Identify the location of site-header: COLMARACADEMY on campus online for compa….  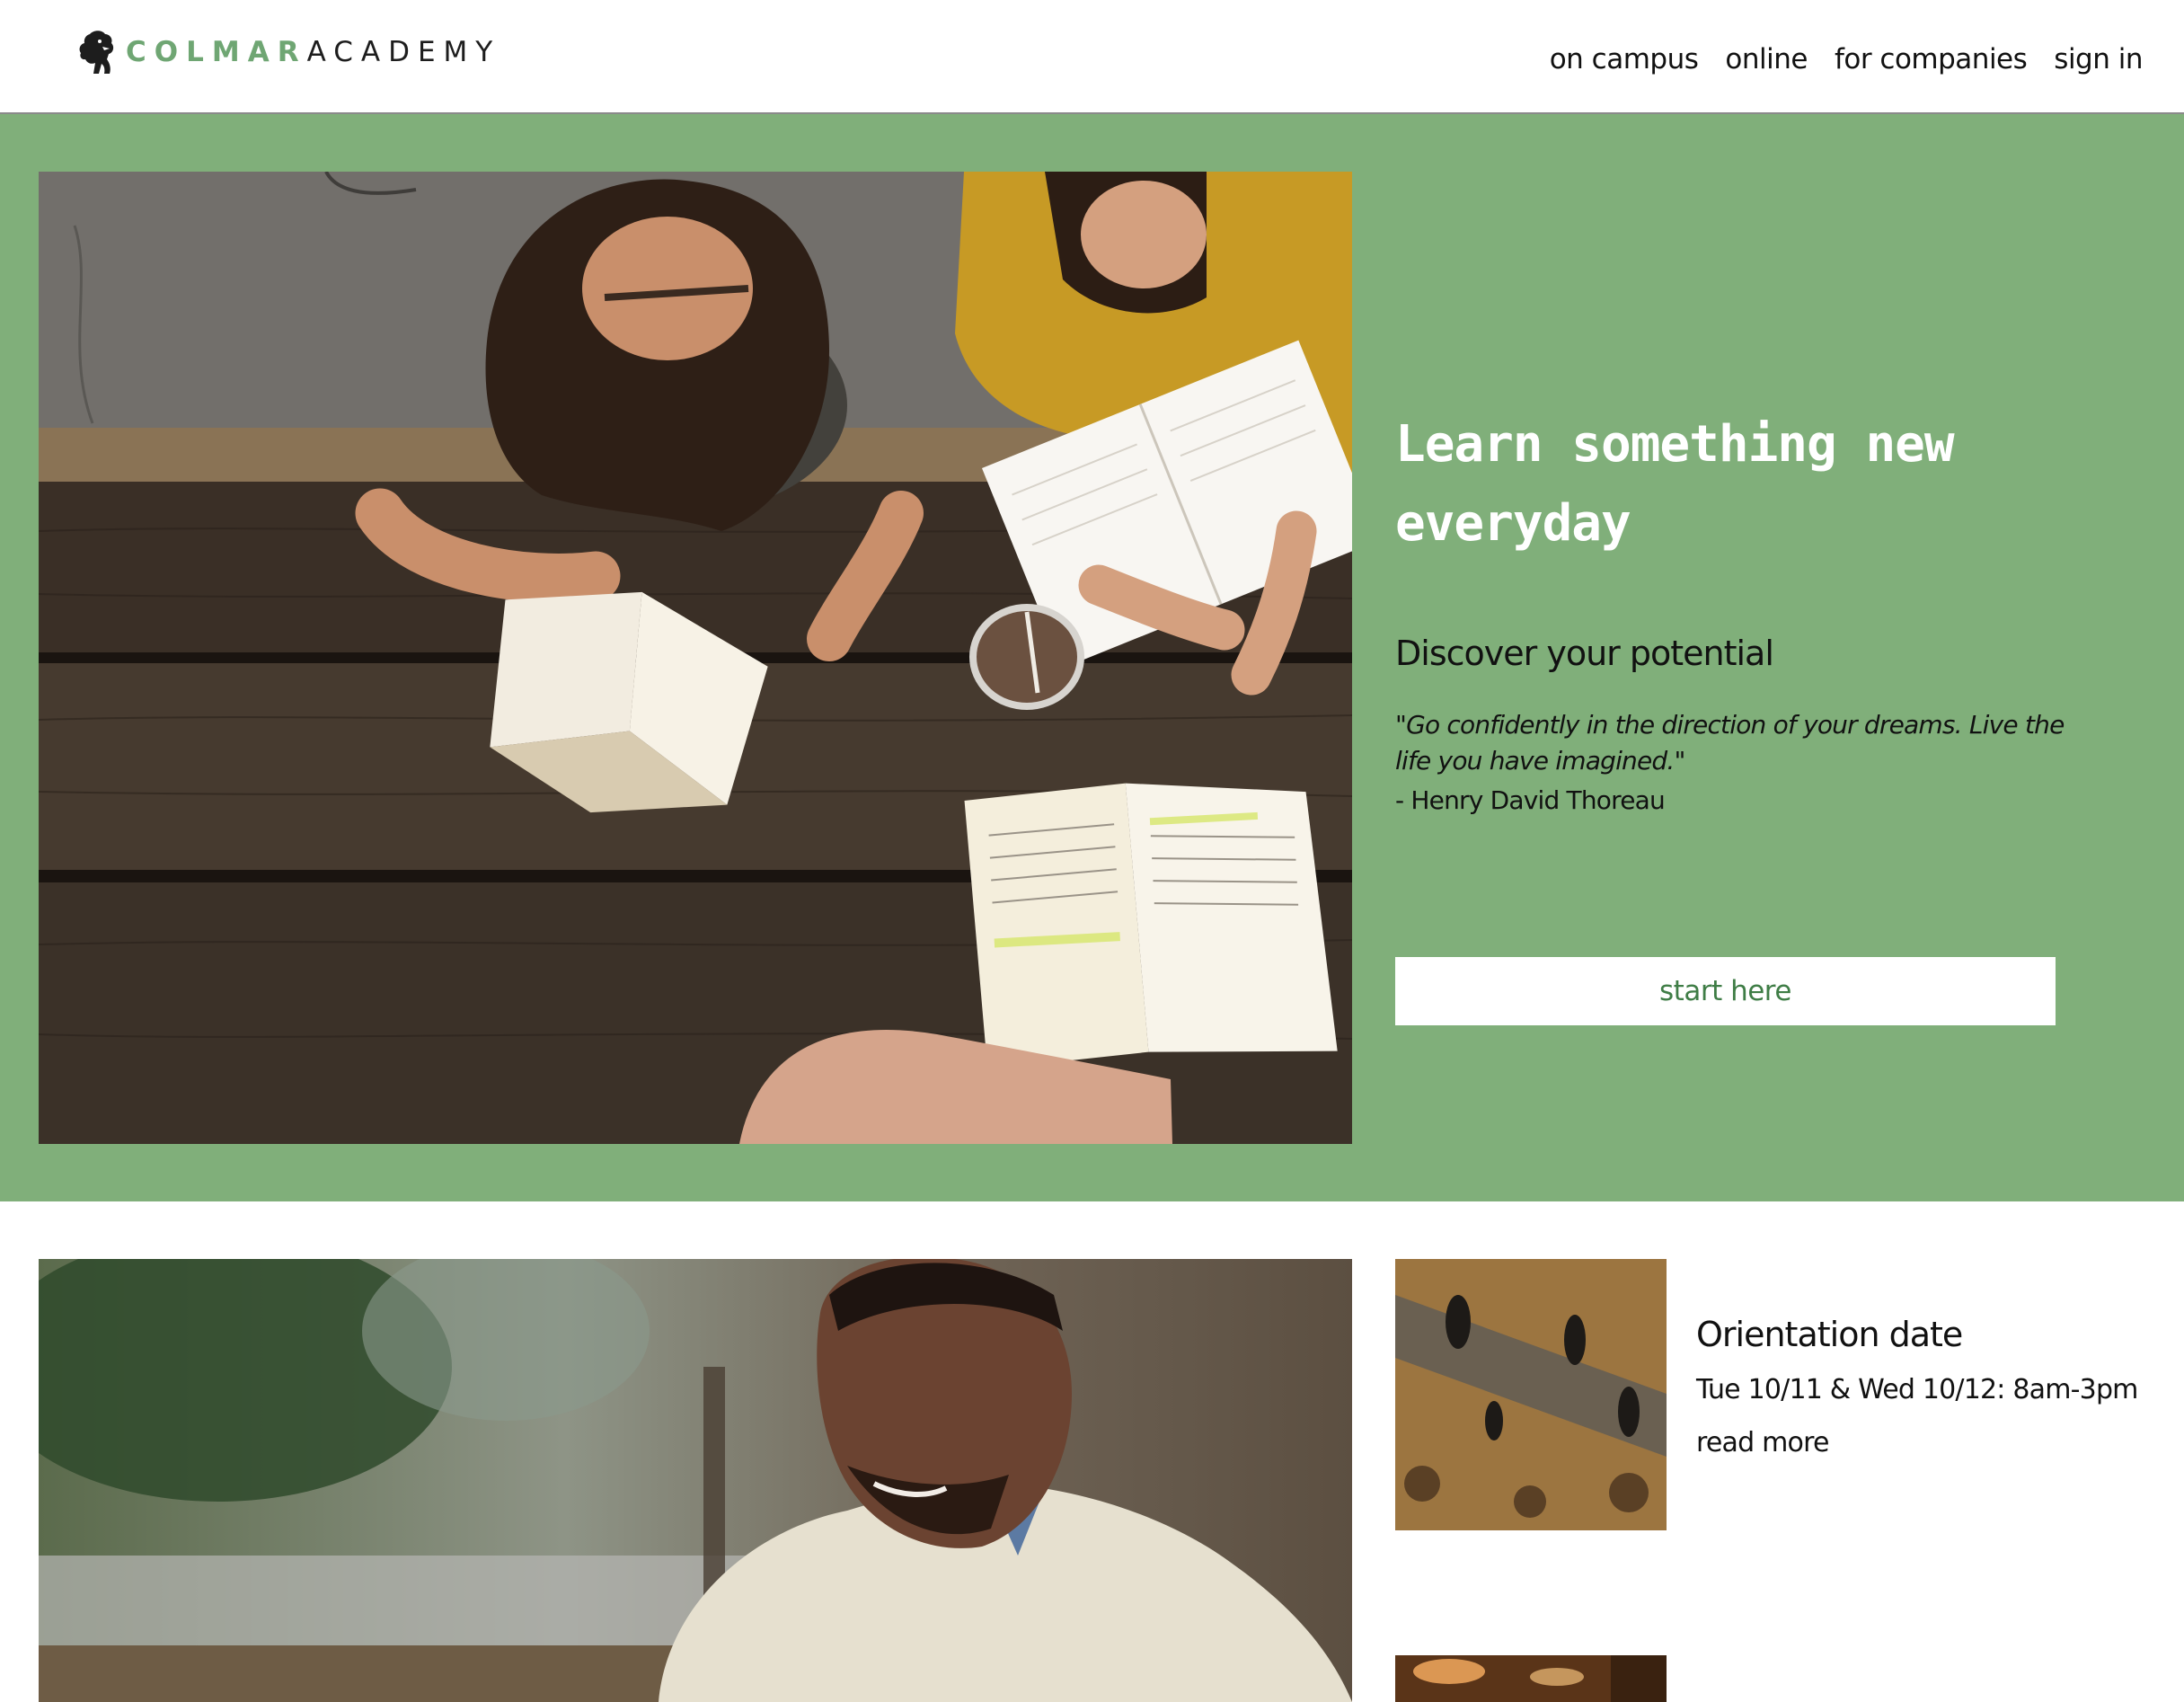
(1092, 57).